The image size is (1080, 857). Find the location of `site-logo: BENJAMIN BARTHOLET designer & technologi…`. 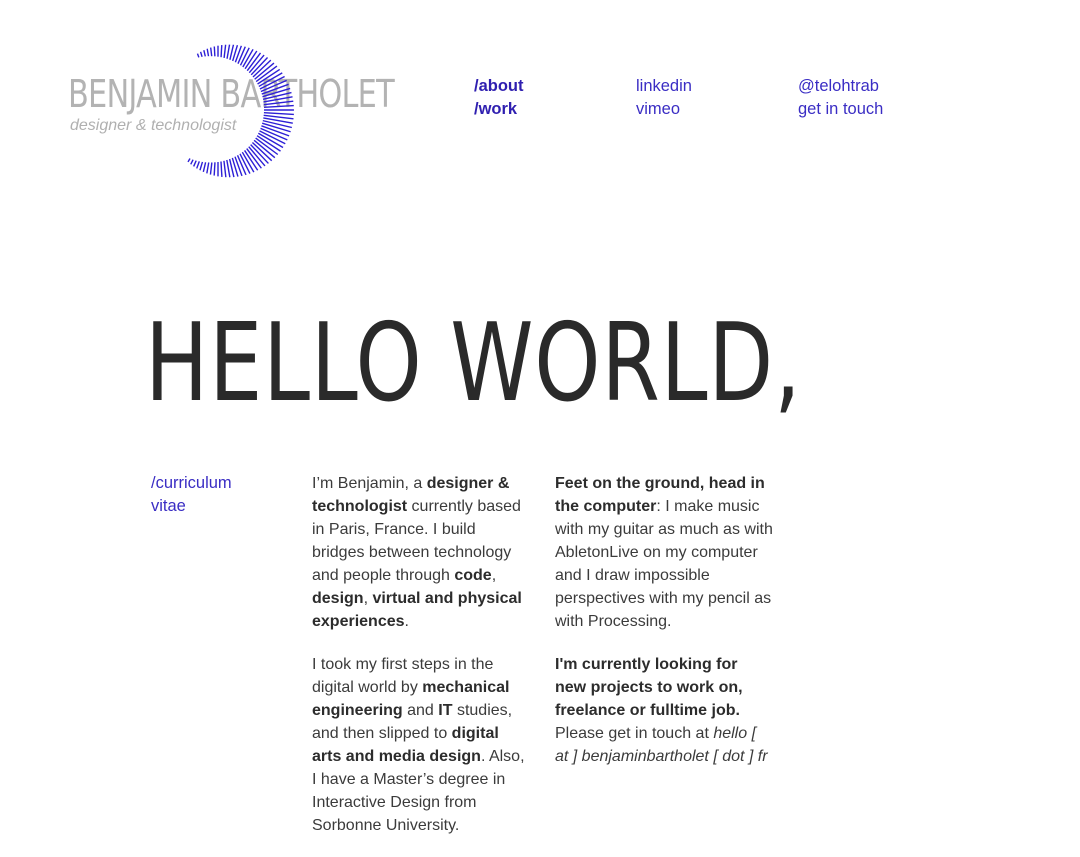

site-logo: BENJAMIN BARTHOLET designer & technologi… is located at coordinates (231, 112).